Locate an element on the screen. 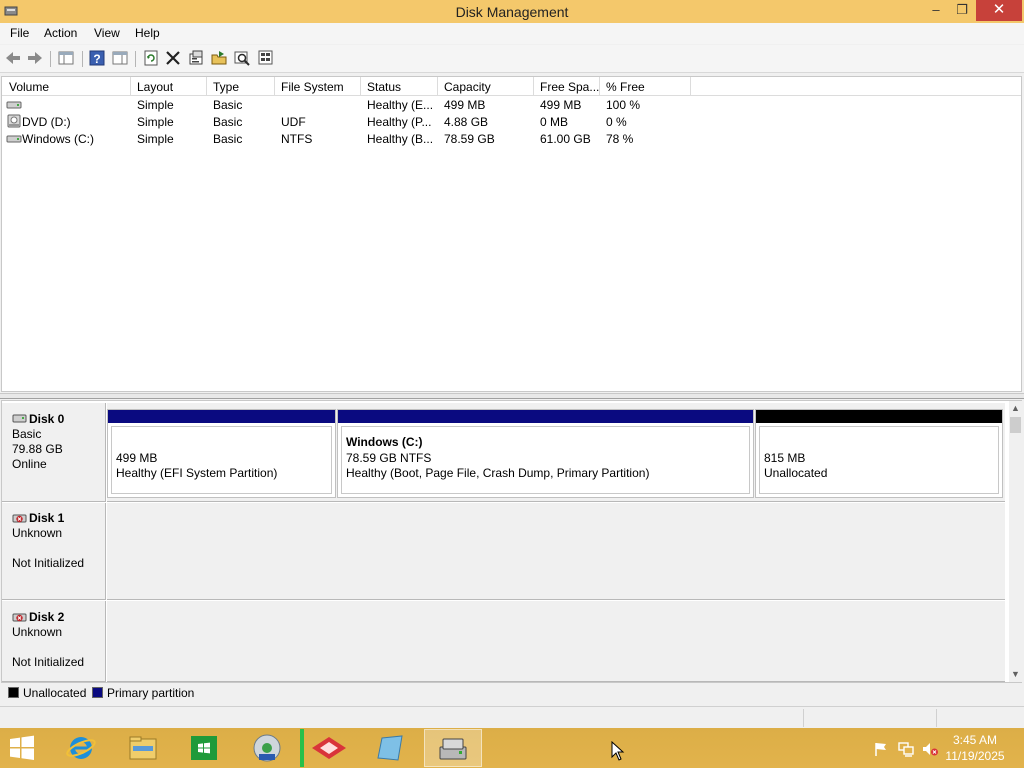 The height and width of the screenshot is (768, 1024). cell-layout: Simple is located at coordinates (155, 122).